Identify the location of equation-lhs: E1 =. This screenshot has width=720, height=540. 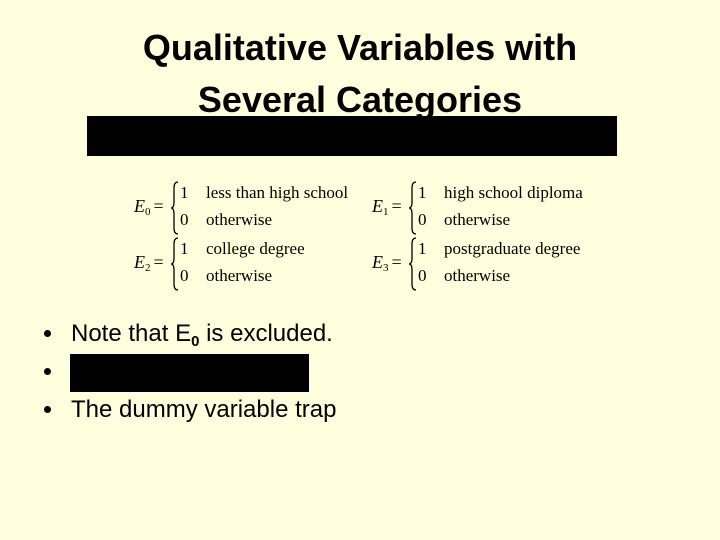
(387, 207).